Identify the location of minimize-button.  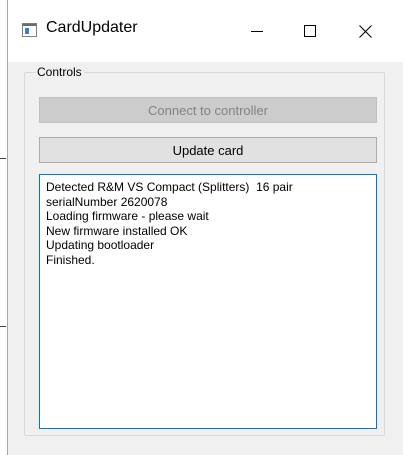
(257, 31).